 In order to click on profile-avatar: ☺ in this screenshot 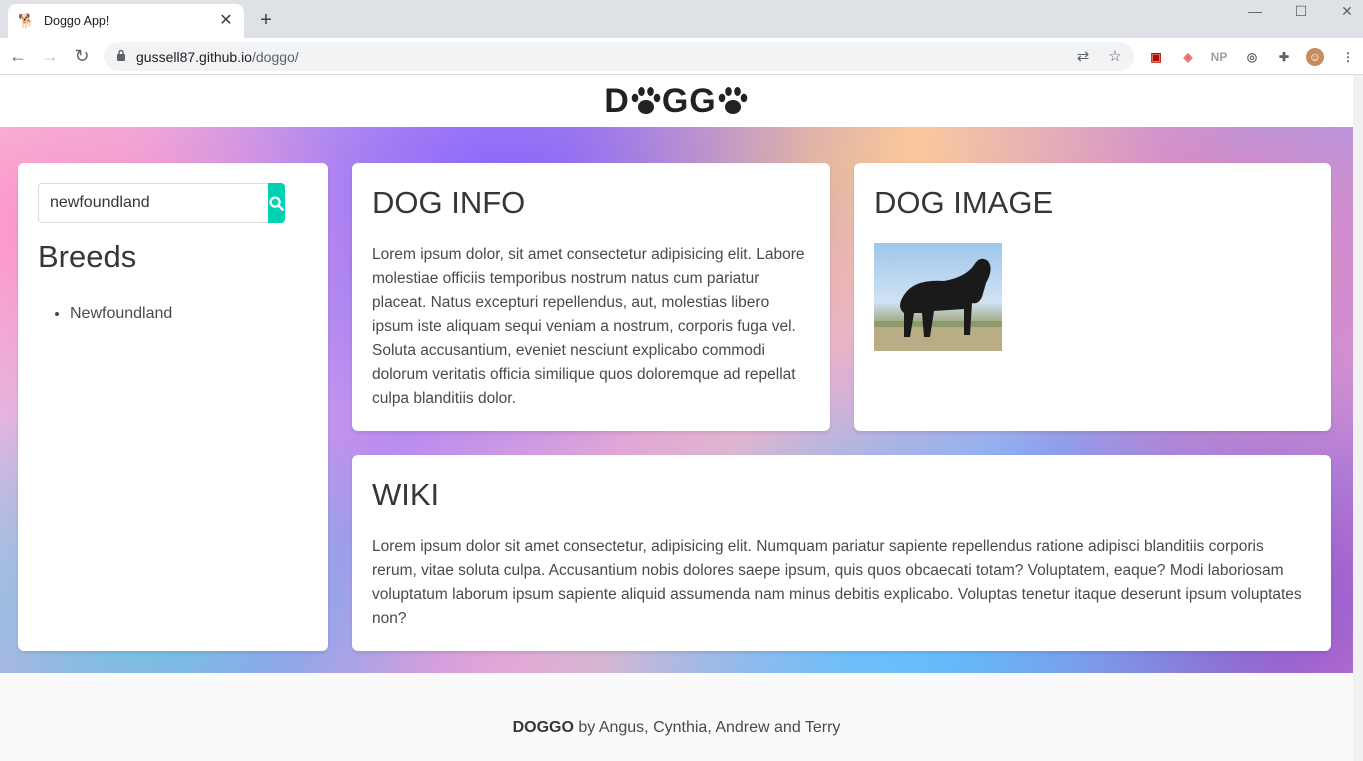, I will do `click(1315, 57)`.